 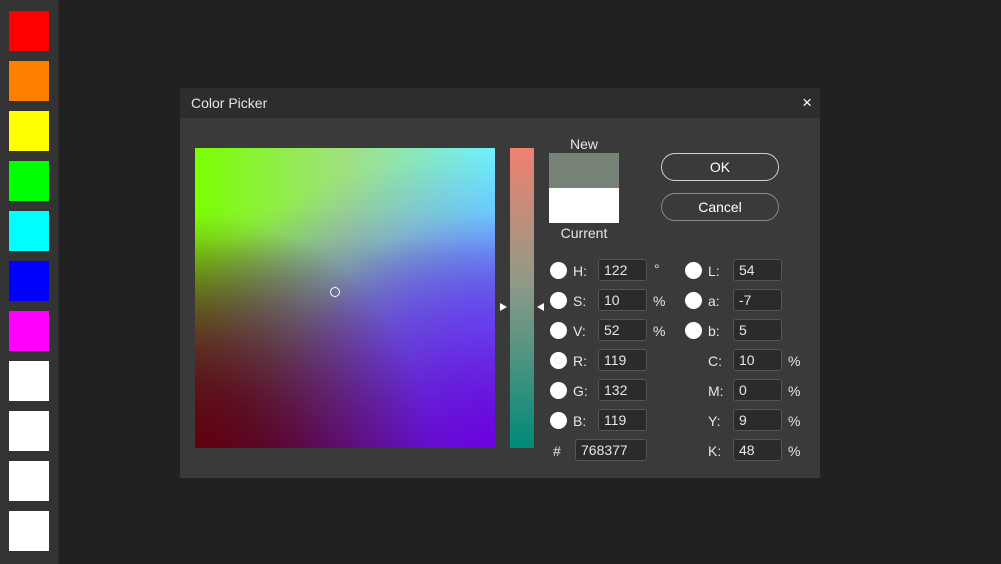 What do you see at coordinates (558, 270) in the screenshot?
I see `h-radio` at bounding box center [558, 270].